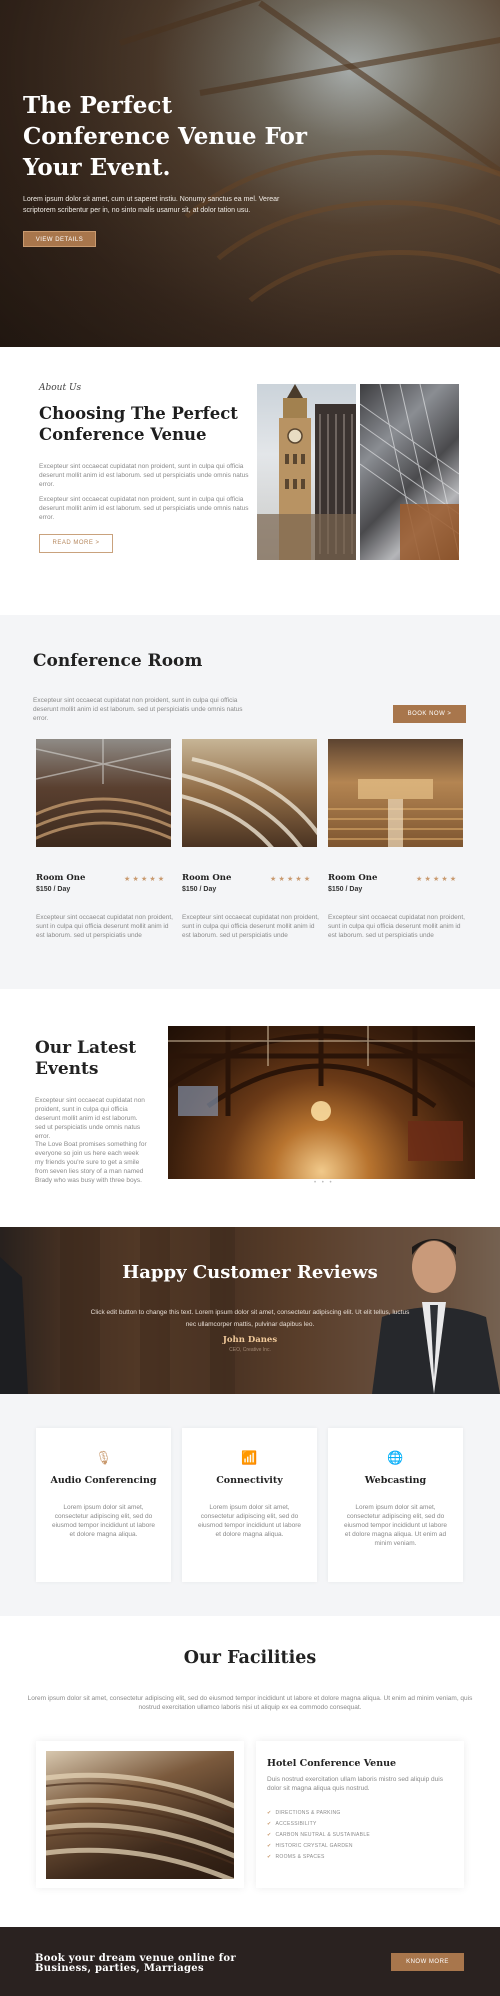 Image resolution: width=500 pixels, height=1996 pixels. Describe the element at coordinates (427, 1962) in the screenshot. I see `know-more-button: KNOW MORE` at that location.